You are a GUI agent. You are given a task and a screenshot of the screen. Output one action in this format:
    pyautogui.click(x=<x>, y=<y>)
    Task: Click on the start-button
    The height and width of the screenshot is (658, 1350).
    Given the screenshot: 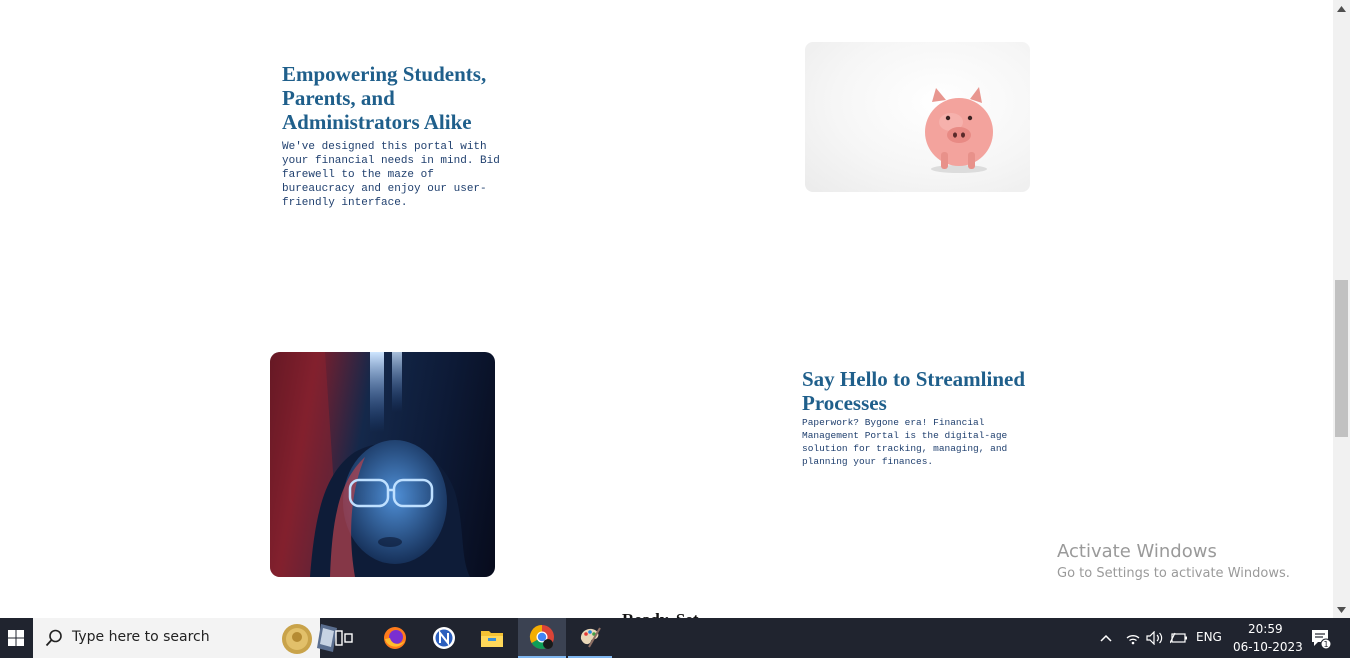 What is the action you would take?
    pyautogui.click(x=16, y=638)
    